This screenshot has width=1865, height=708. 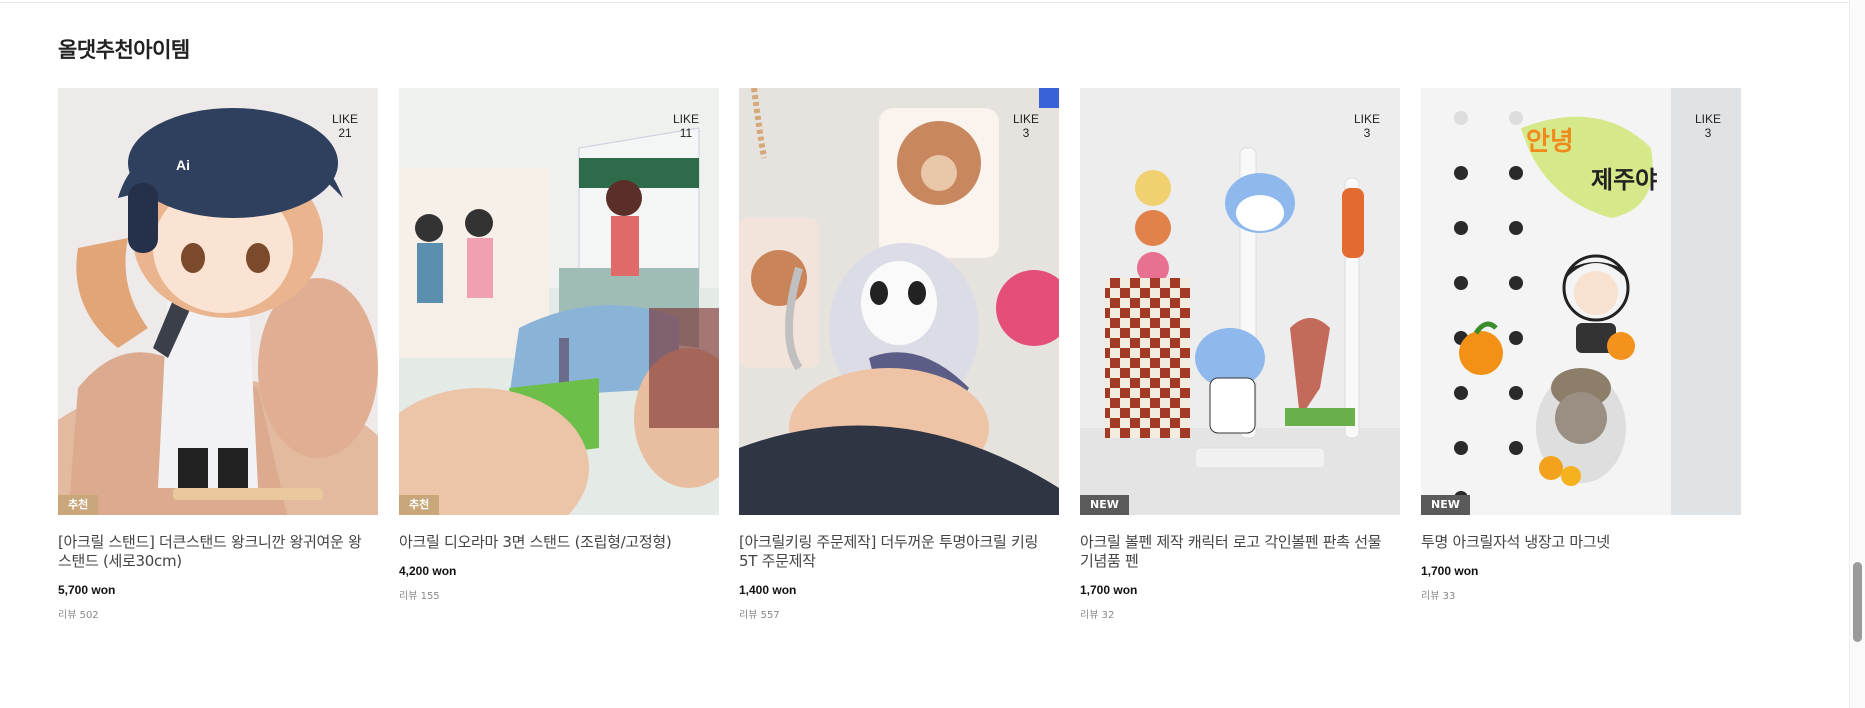 I want to click on product-image-acrylic-keyring, so click(x=899, y=301).